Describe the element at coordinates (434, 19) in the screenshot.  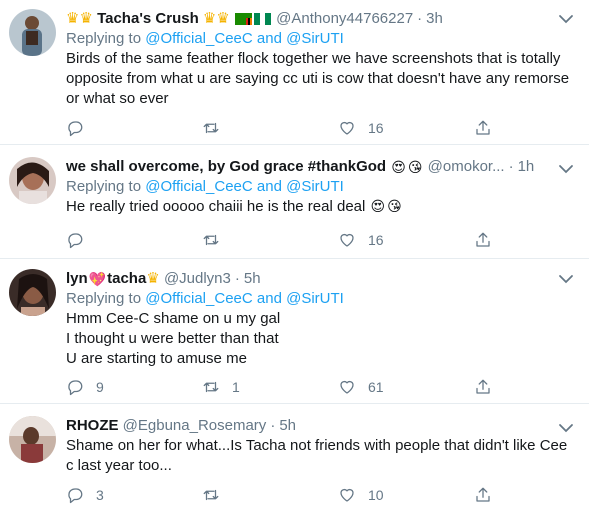
I see `timestamp: 3h` at that location.